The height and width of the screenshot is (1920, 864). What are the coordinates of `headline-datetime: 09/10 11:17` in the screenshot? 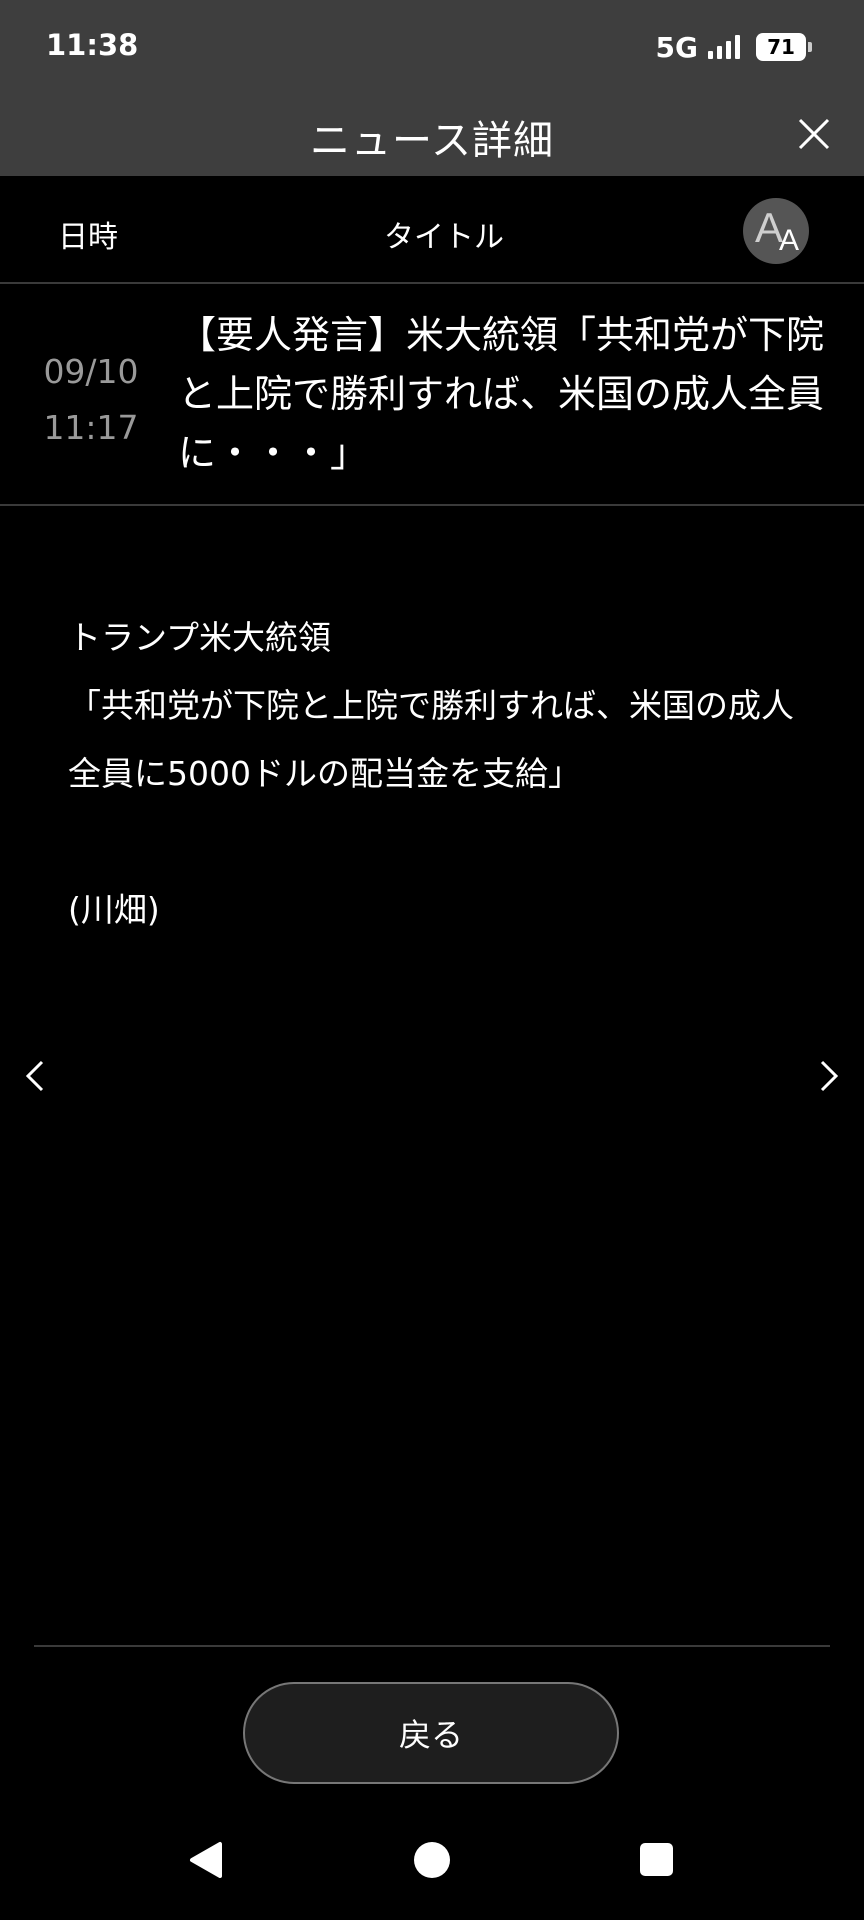 It's located at (91, 400).